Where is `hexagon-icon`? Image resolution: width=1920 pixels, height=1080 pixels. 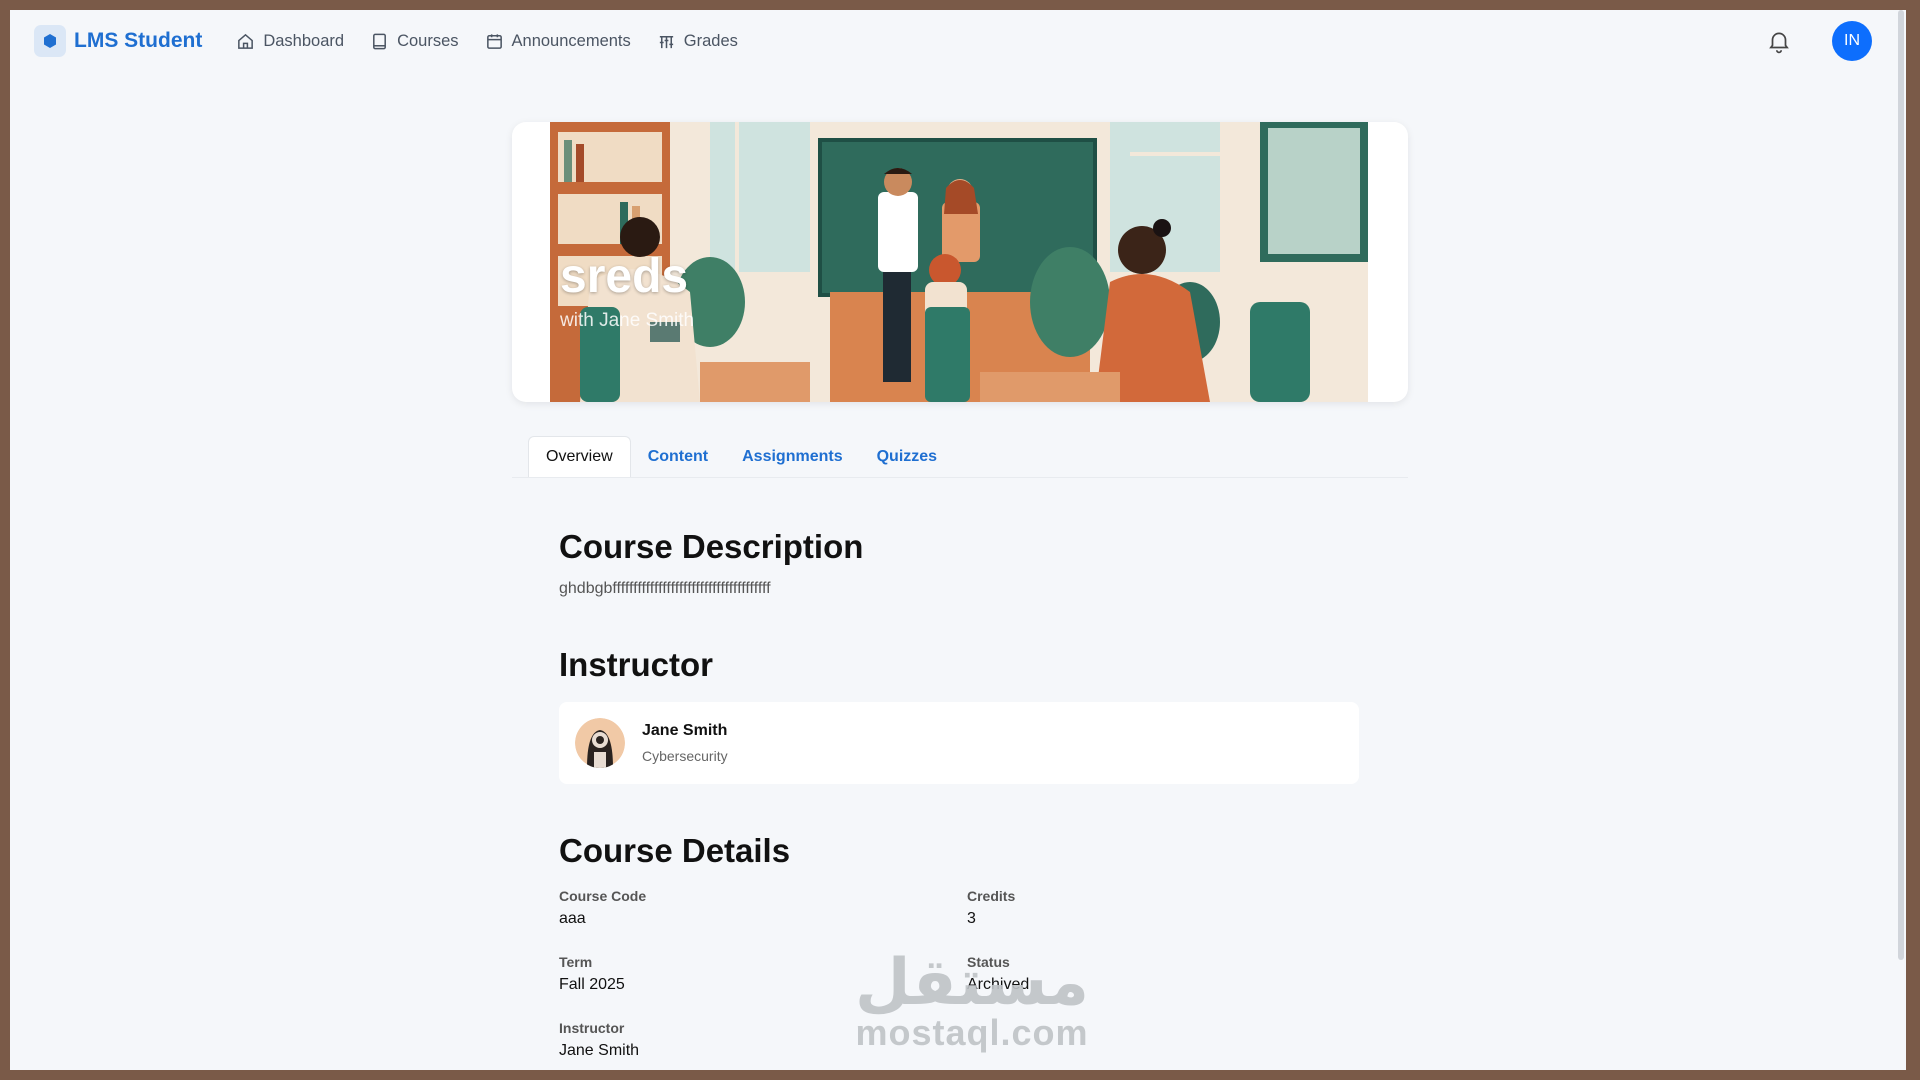 hexagon-icon is located at coordinates (50, 41).